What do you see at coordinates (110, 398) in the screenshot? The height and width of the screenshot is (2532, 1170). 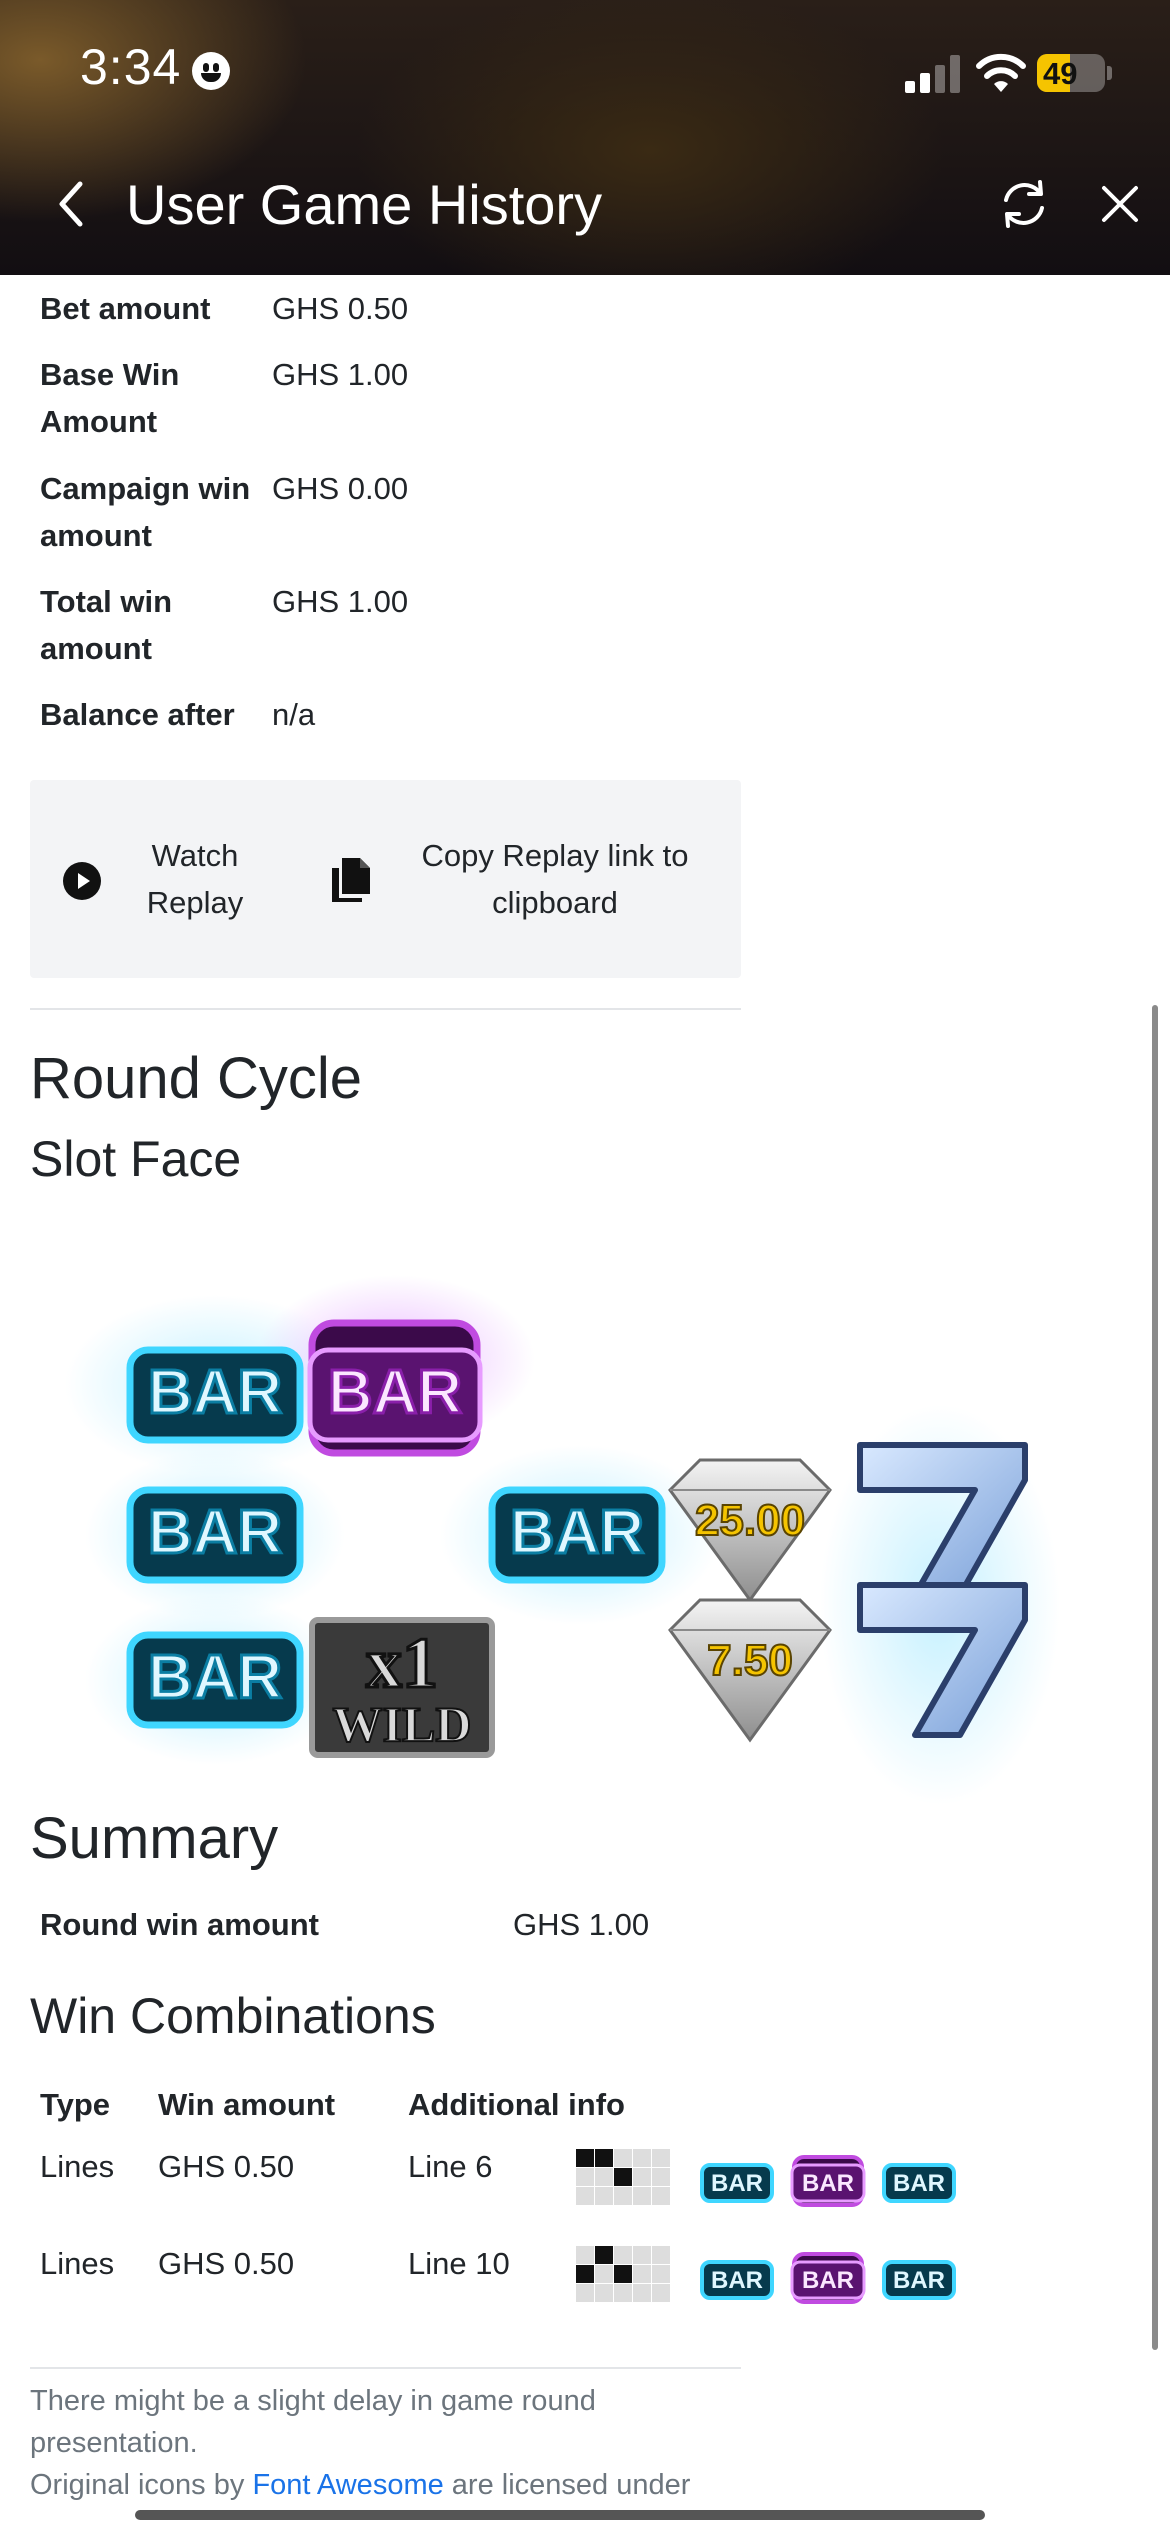 I see `detail-label: Base Win Amount` at bounding box center [110, 398].